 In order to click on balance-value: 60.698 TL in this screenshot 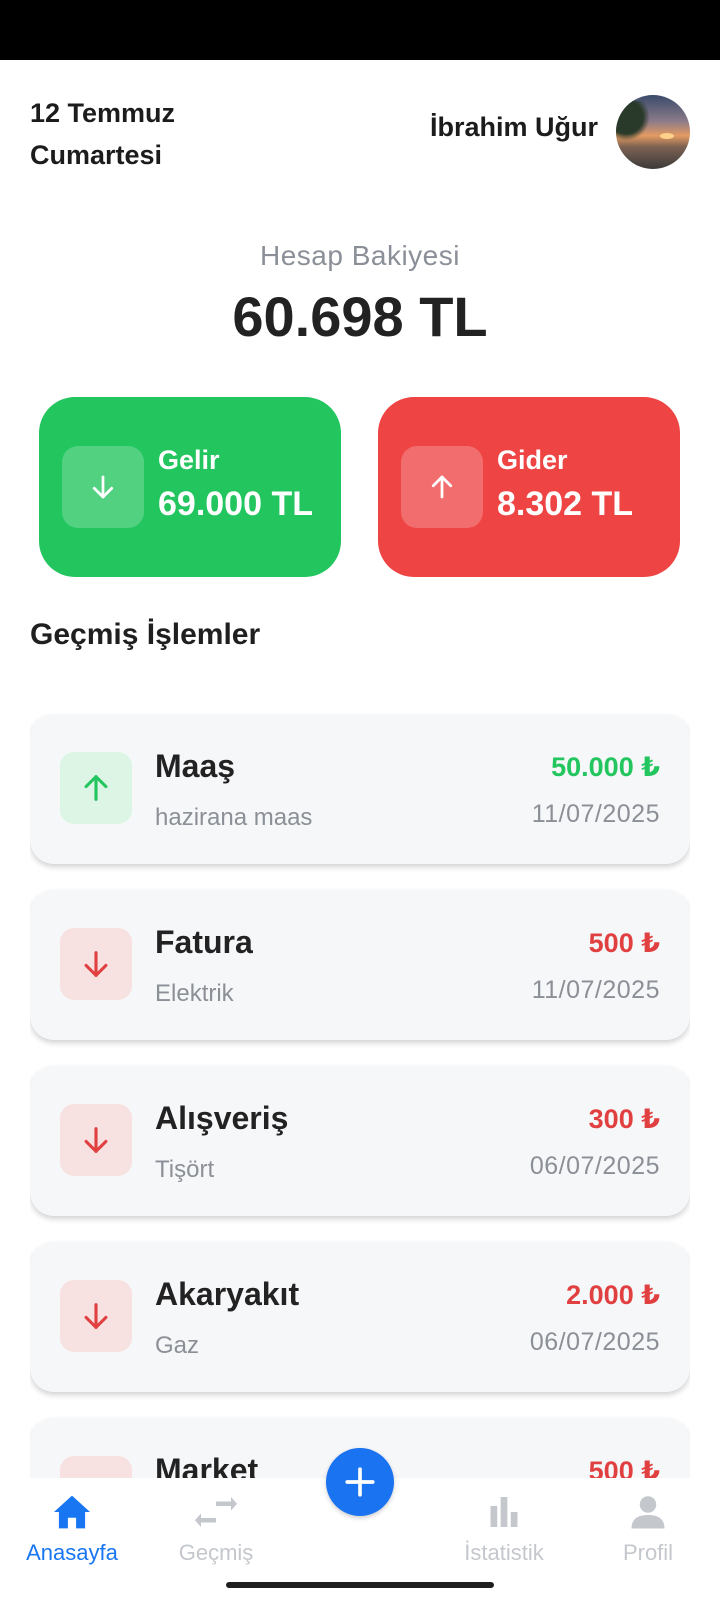, I will do `click(360, 316)`.